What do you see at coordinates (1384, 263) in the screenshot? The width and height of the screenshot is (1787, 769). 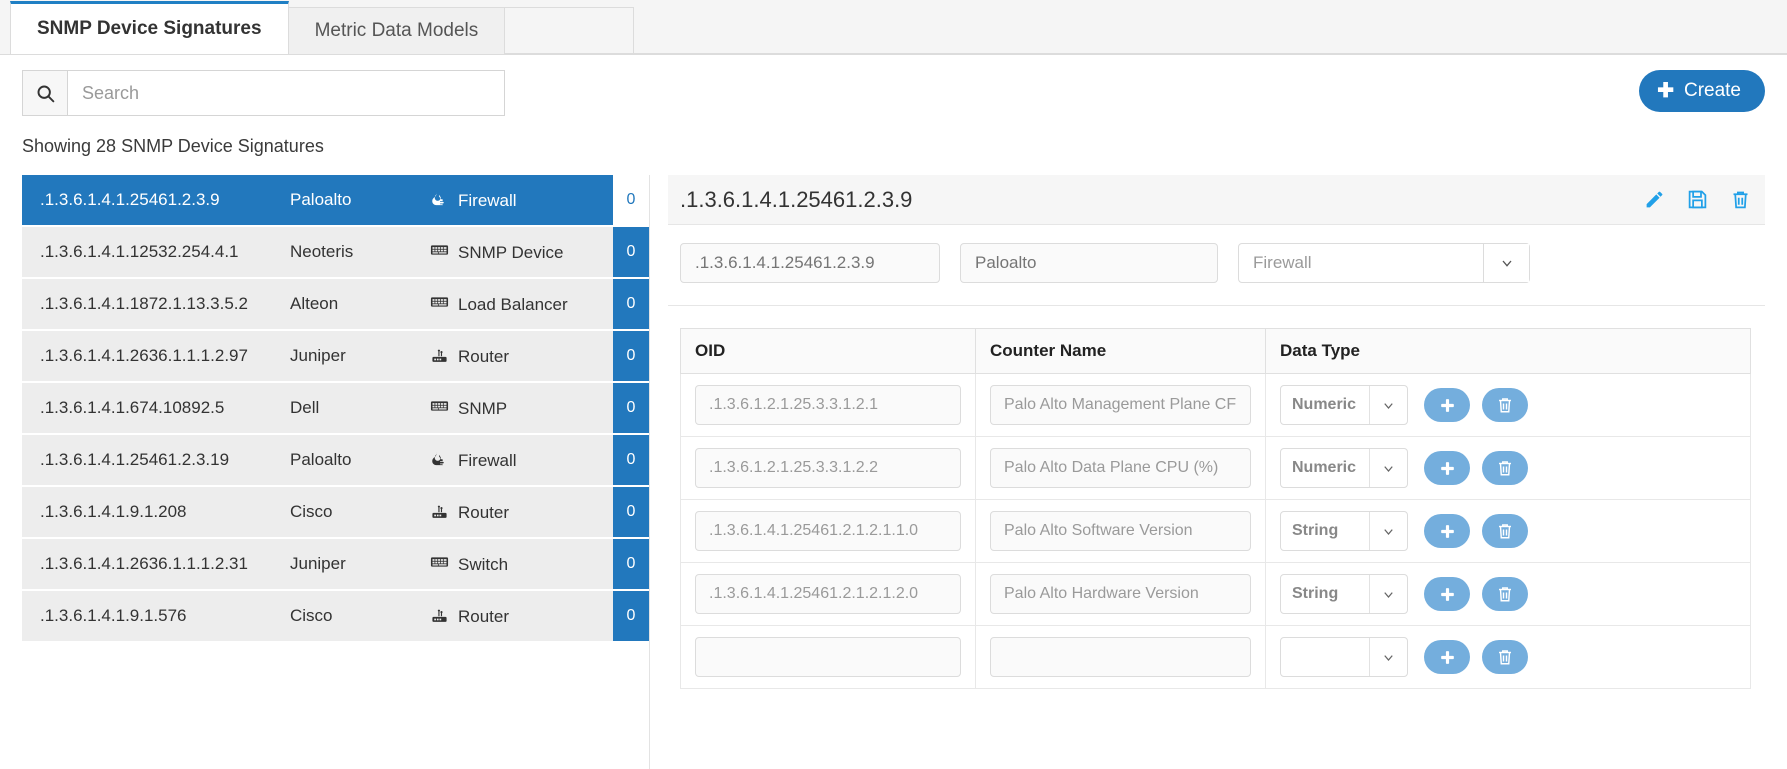 I see `device-type-select: Firewall` at bounding box center [1384, 263].